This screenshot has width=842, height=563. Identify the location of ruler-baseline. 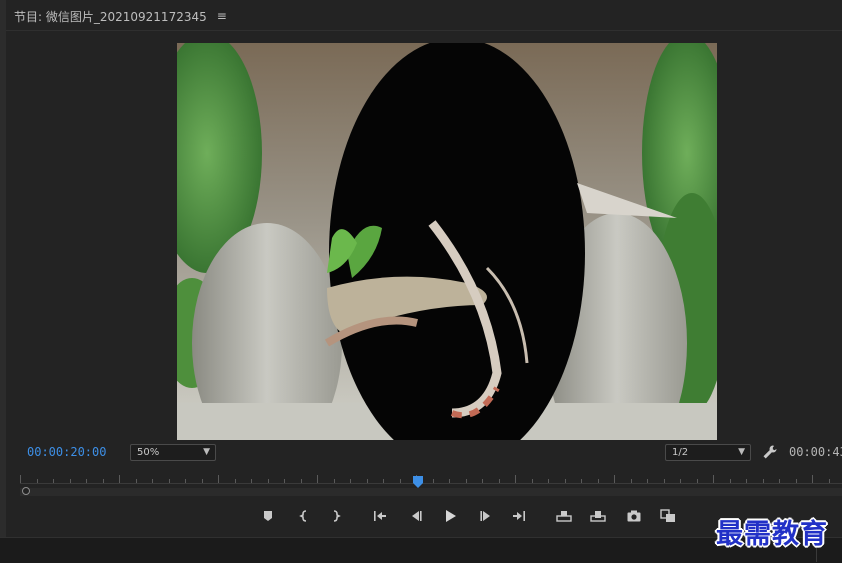
(431, 483).